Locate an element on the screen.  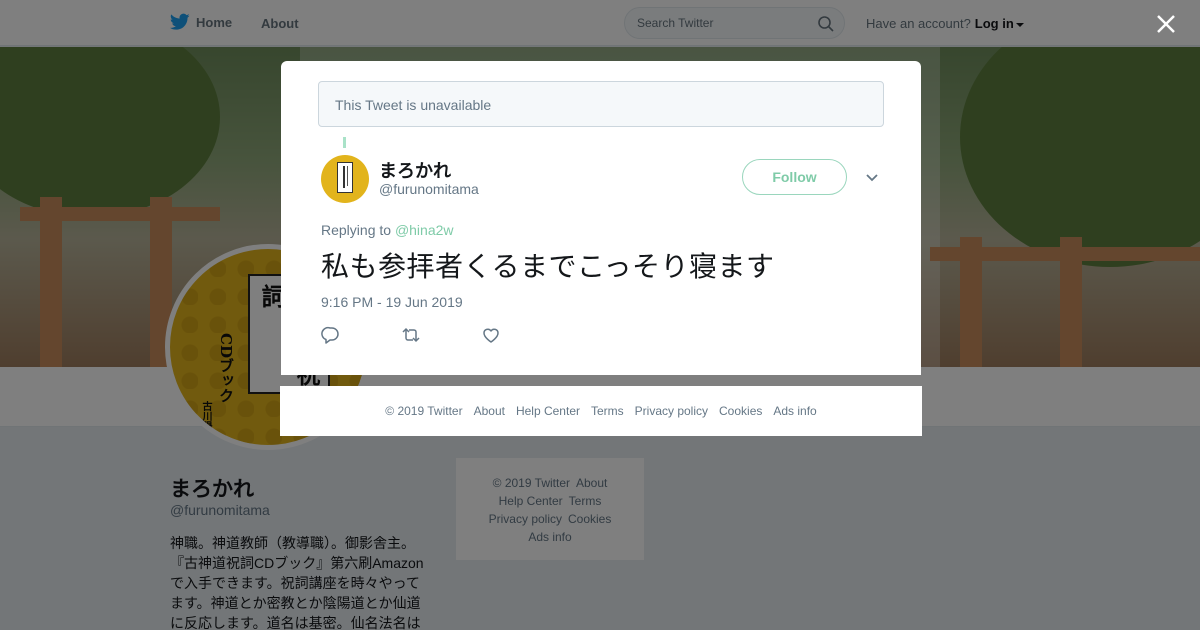
chevron-down-icon is located at coordinates (872, 178).